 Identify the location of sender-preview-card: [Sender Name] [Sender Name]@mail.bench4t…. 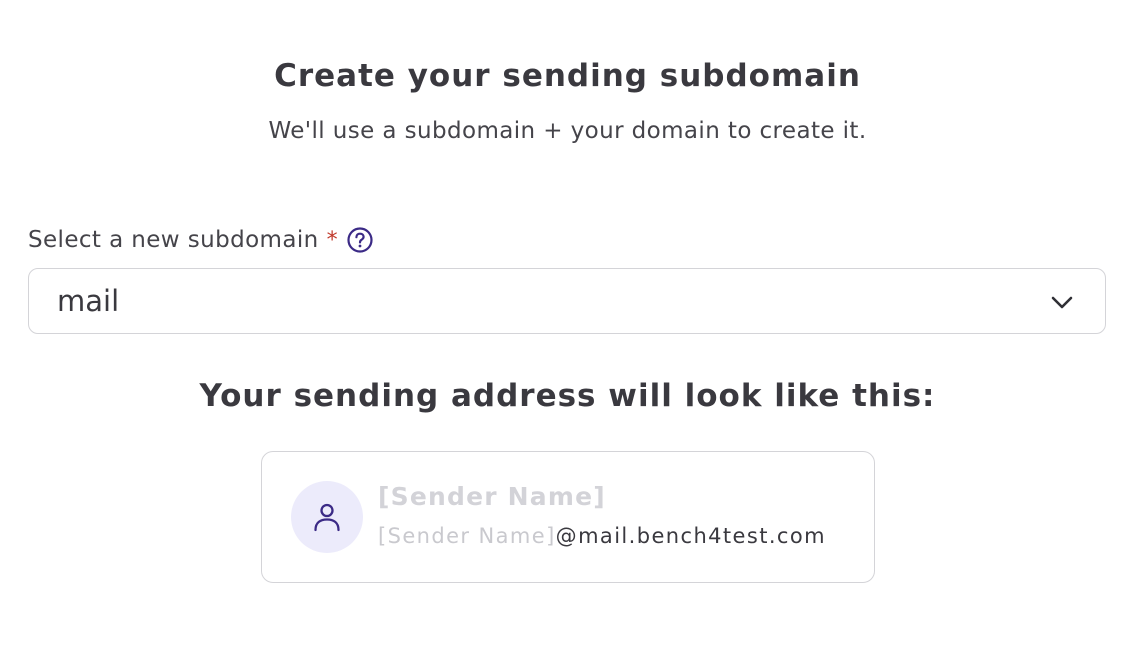
(568, 517).